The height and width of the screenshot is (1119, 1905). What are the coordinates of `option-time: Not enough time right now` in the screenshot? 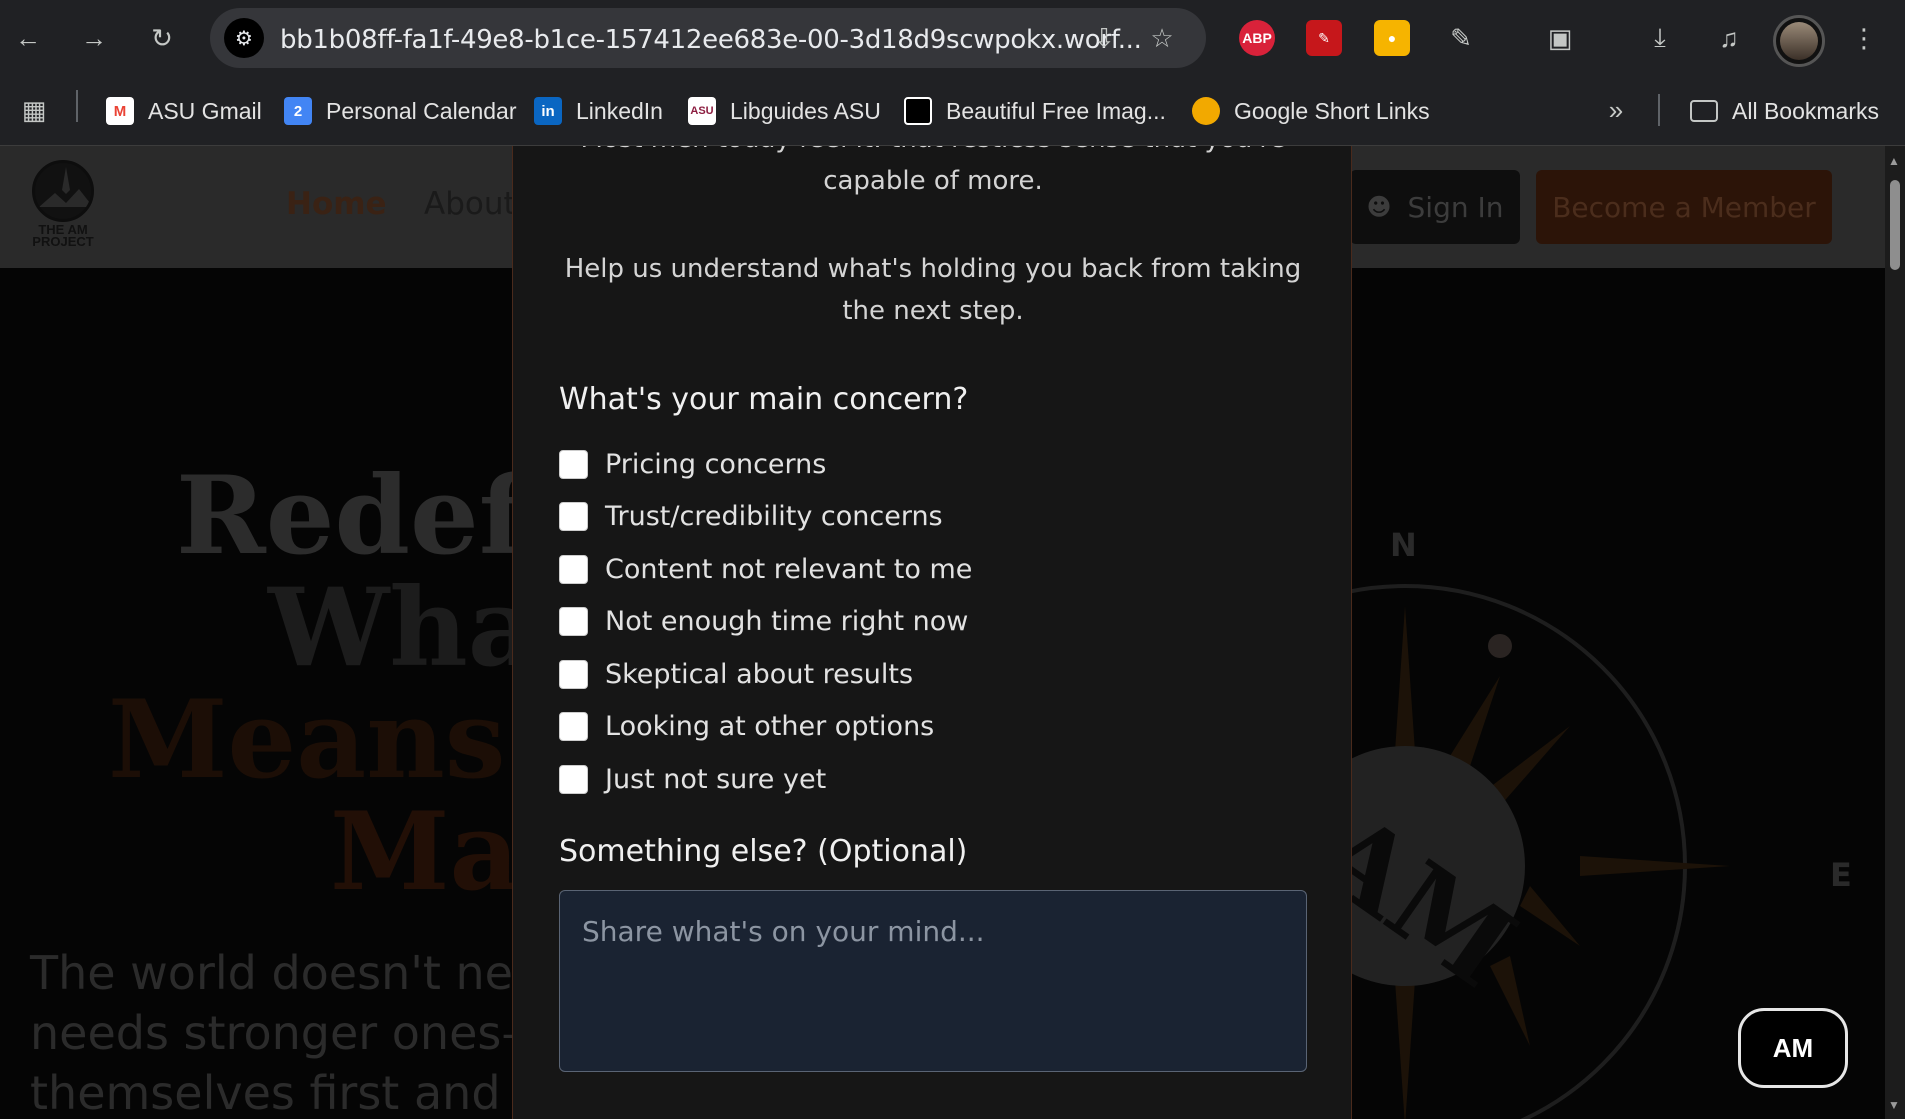 It's located at (763, 621).